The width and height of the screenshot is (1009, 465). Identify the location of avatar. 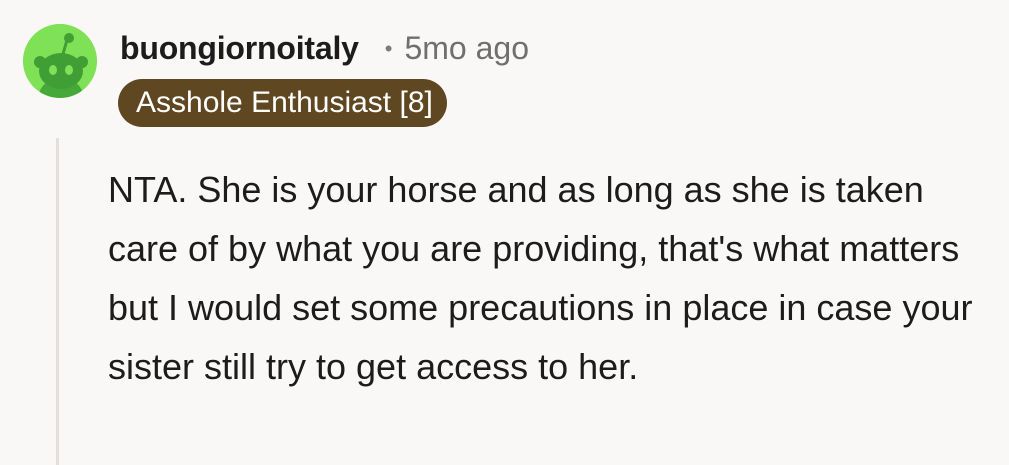
(60, 61).